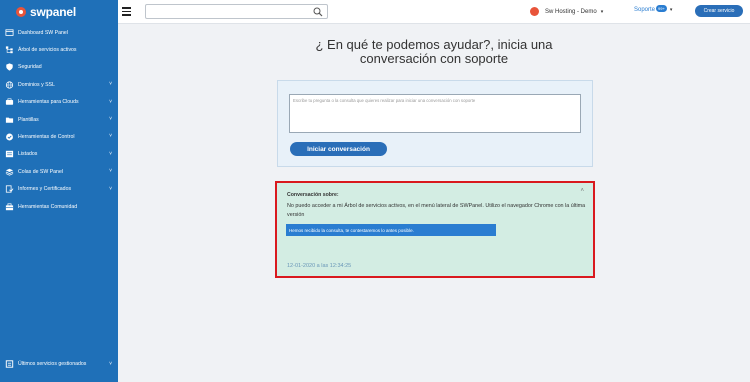 Image resolution: width=750 pixels, height=382 pixels. Describe the element at coordinates (30, 67) in the screenshot. I see `sidebar-item-label: Seguridad` at that location.